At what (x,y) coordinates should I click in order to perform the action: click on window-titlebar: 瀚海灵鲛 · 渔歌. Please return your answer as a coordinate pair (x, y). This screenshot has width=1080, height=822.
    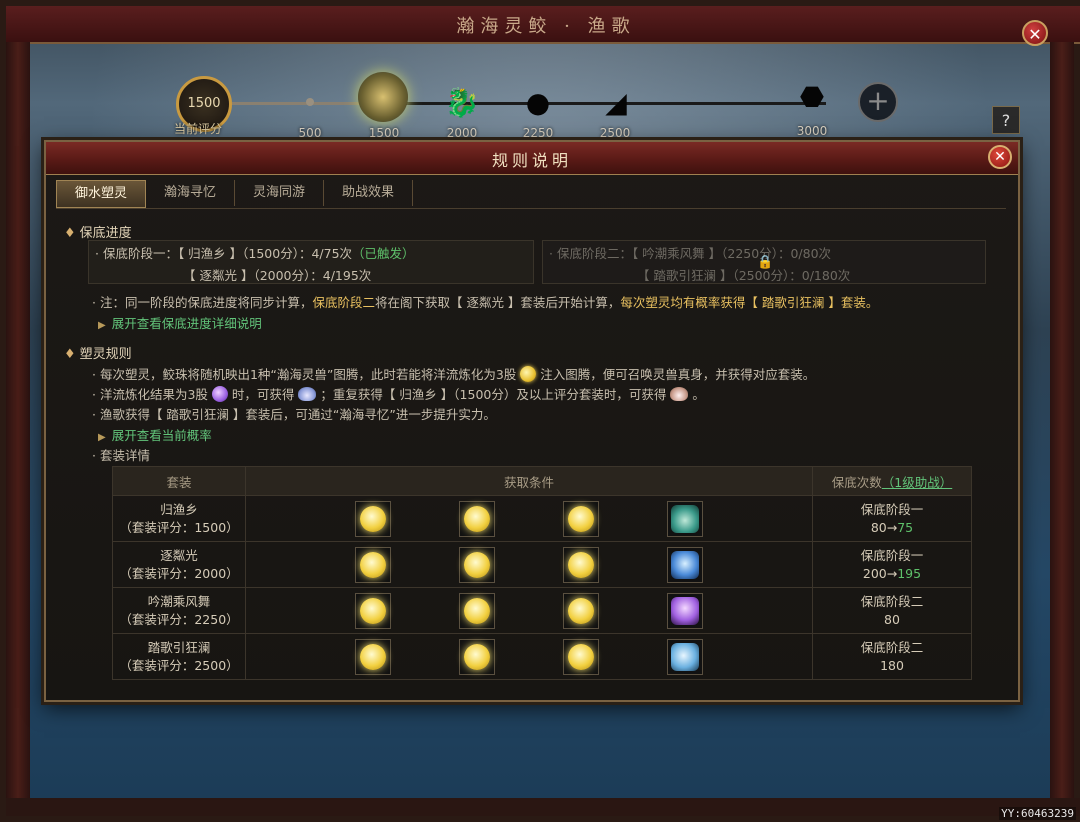
    Looking at the image, I should click on (543, 25).